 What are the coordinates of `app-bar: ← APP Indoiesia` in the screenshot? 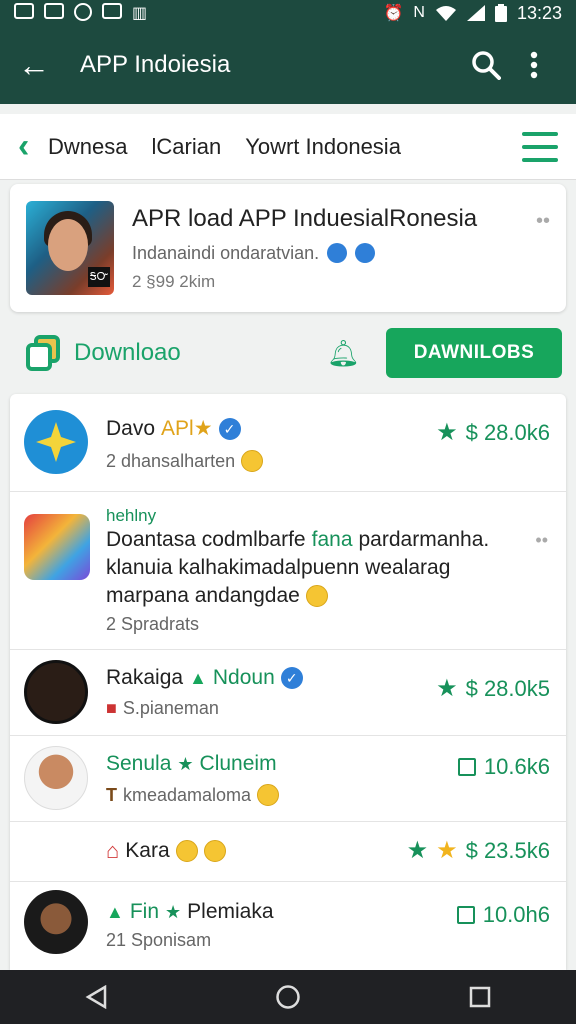 It's located at (288, 65).